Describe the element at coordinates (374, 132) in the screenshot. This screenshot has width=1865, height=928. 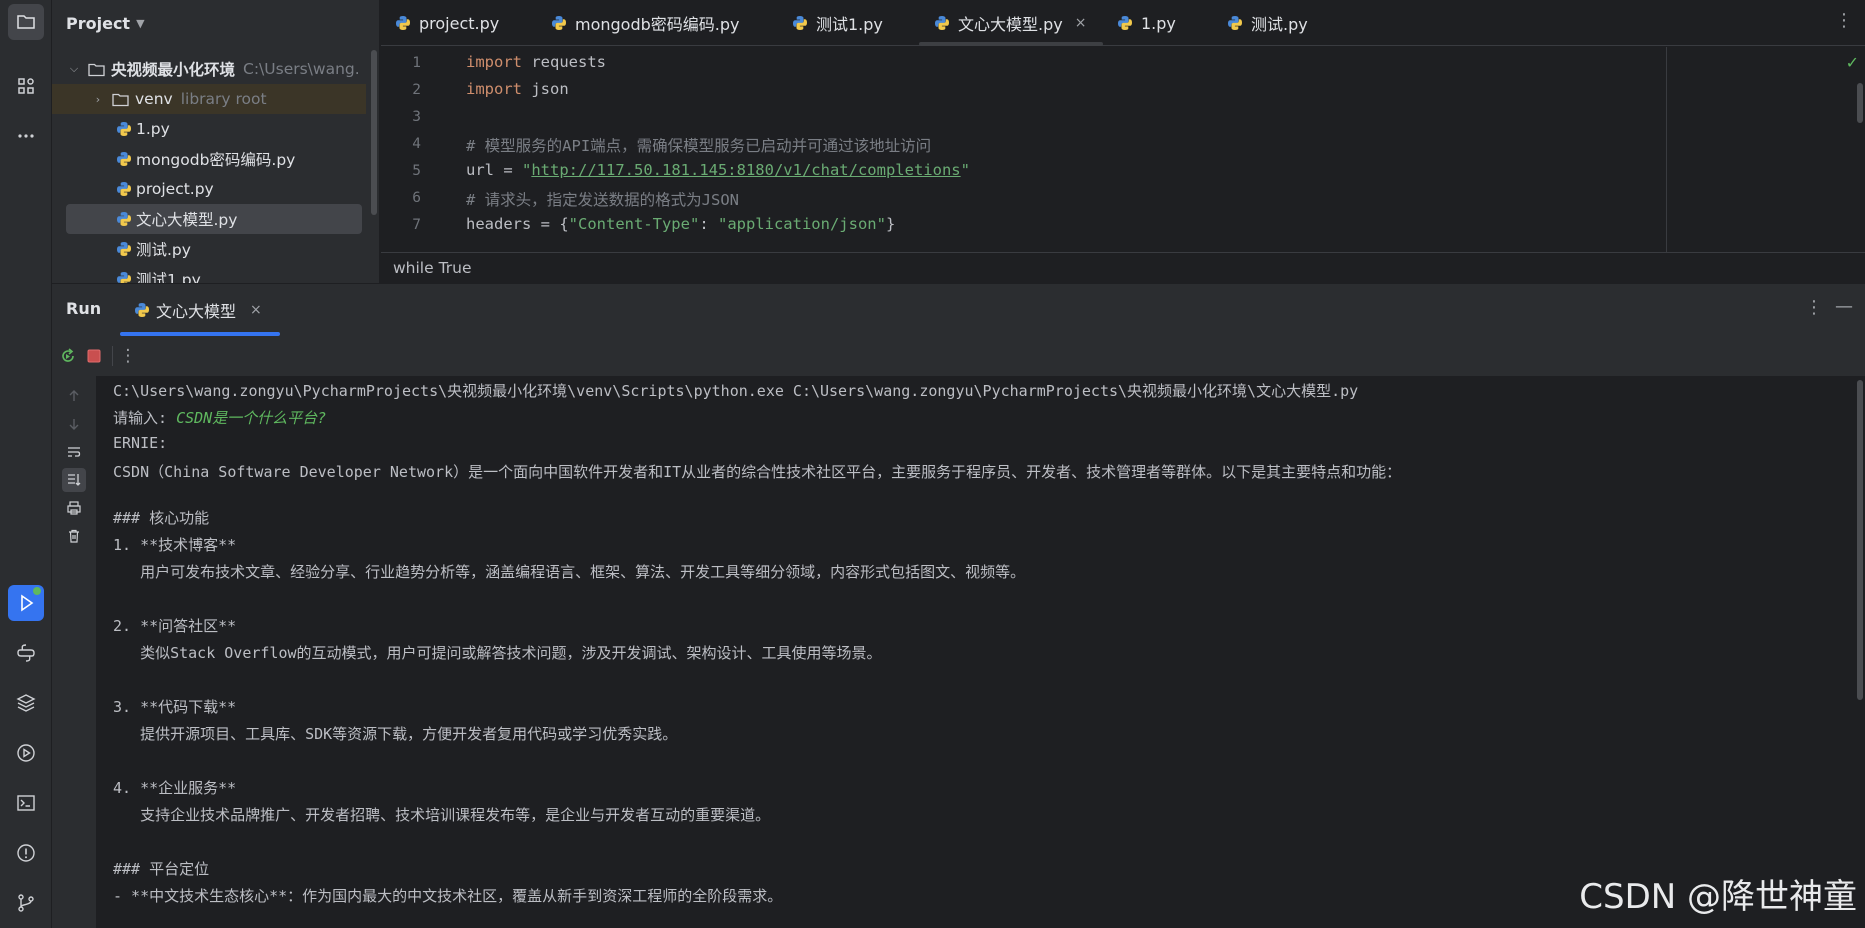
I see `project-scrollbar` at that location.